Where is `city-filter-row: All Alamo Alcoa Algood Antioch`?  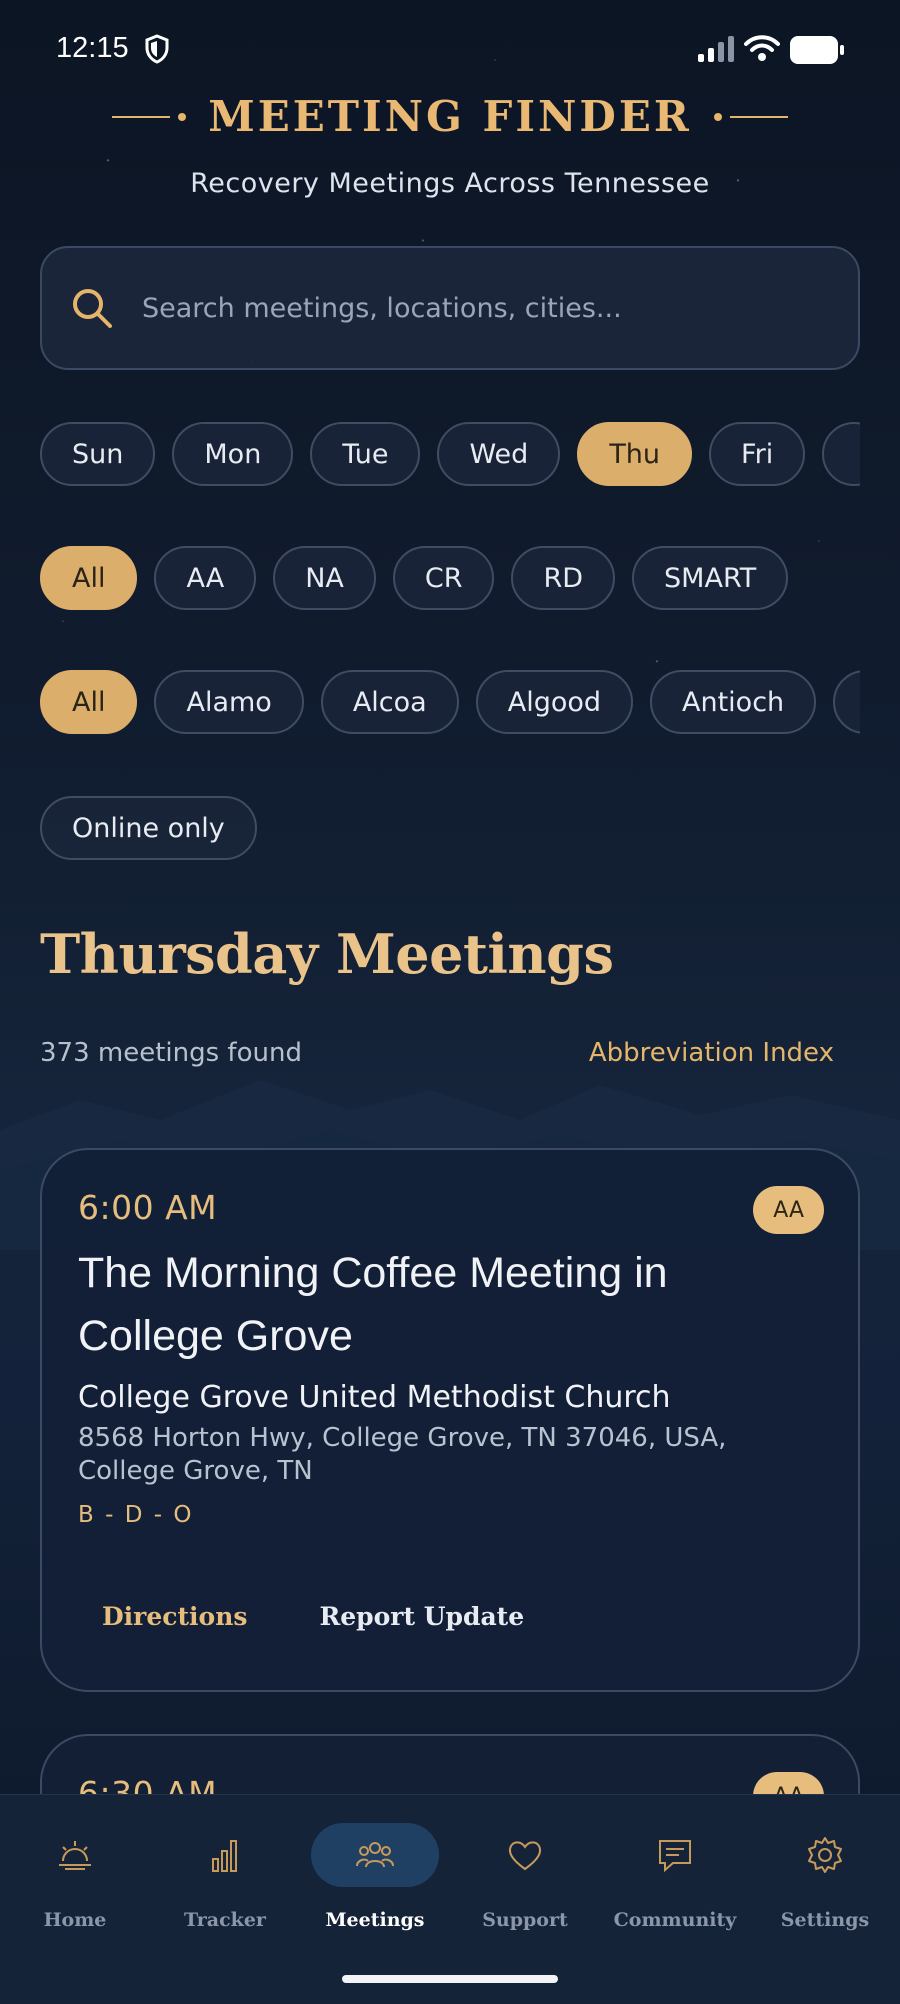 city-filter-row: All Alamo Alcoa Algood Antioch is located at coordinates (450, 703).